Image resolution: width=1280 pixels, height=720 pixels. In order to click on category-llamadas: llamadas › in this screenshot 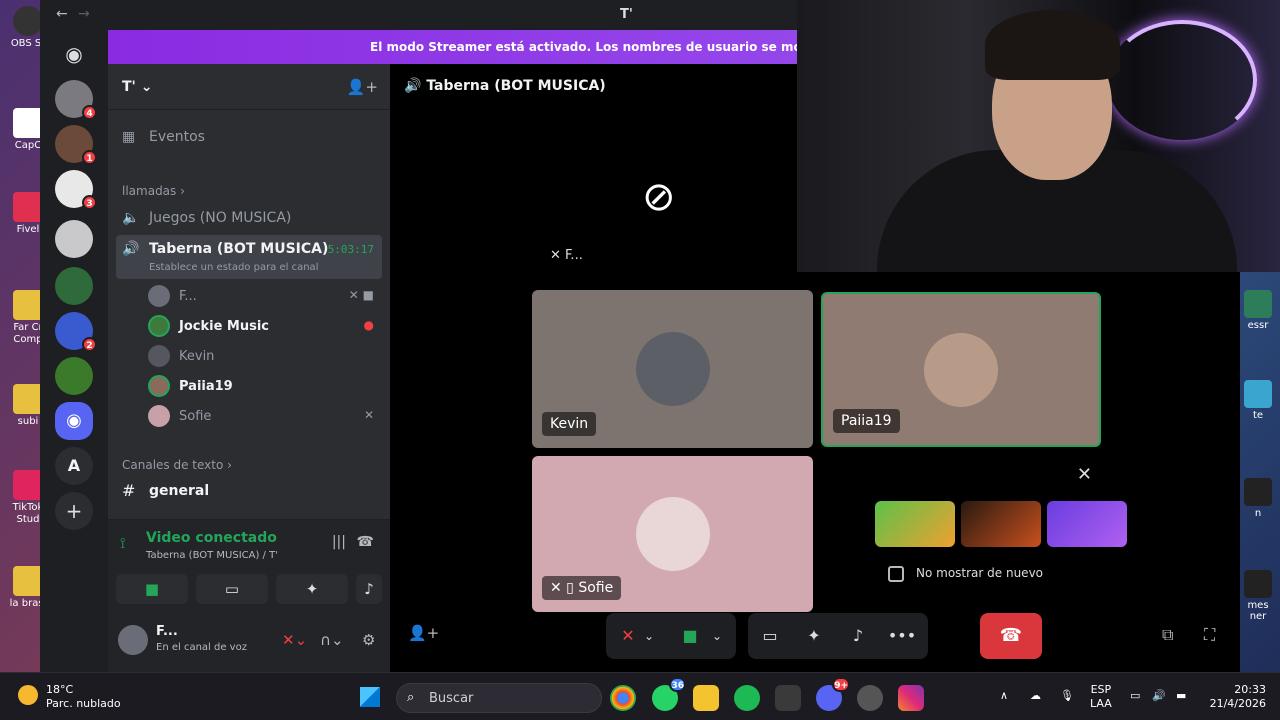, I will do `click(153, 191)`.